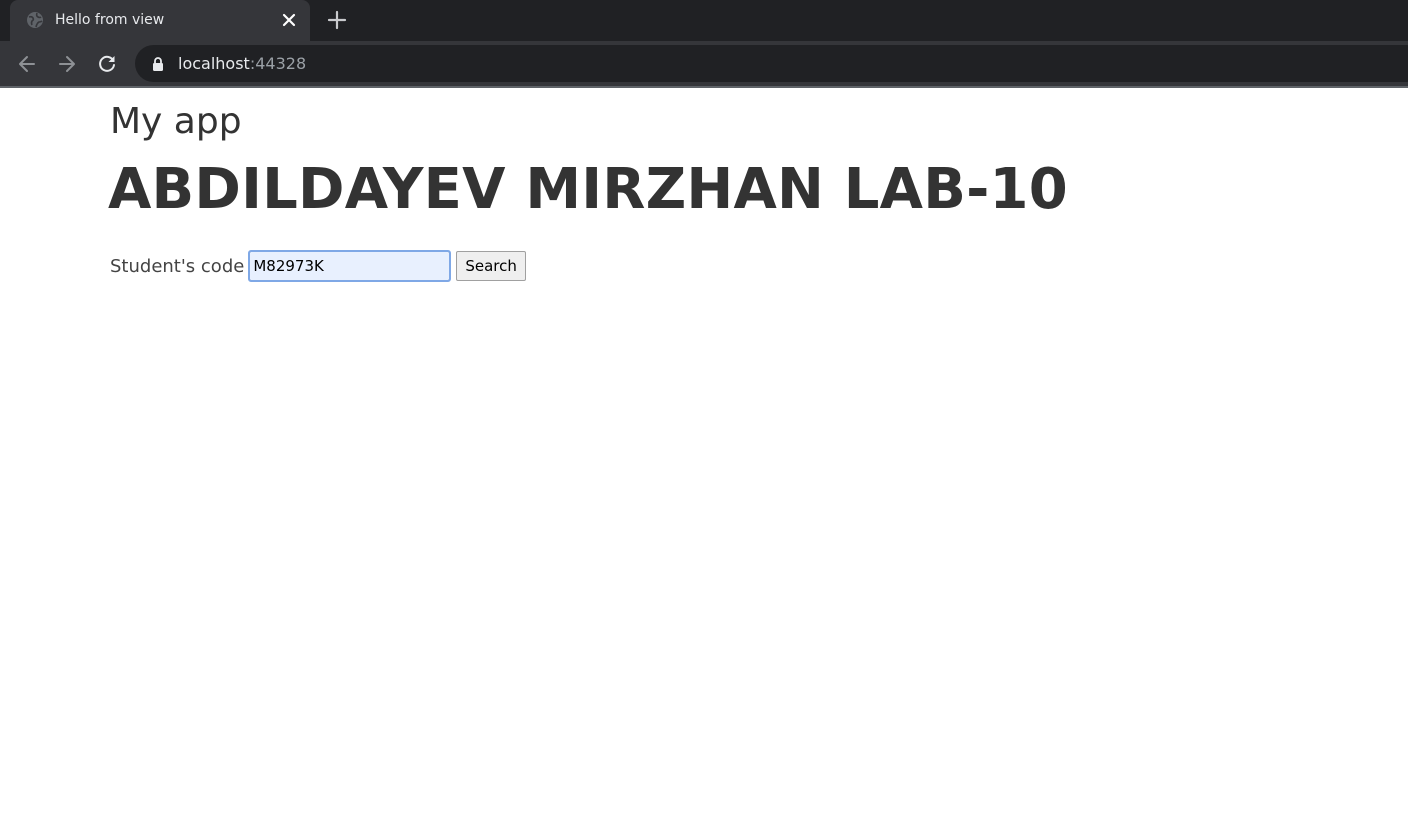 This screenshot has height=834, width=1408. I want to click on browser-toolbar: localhost:44328, so click(704, 64).